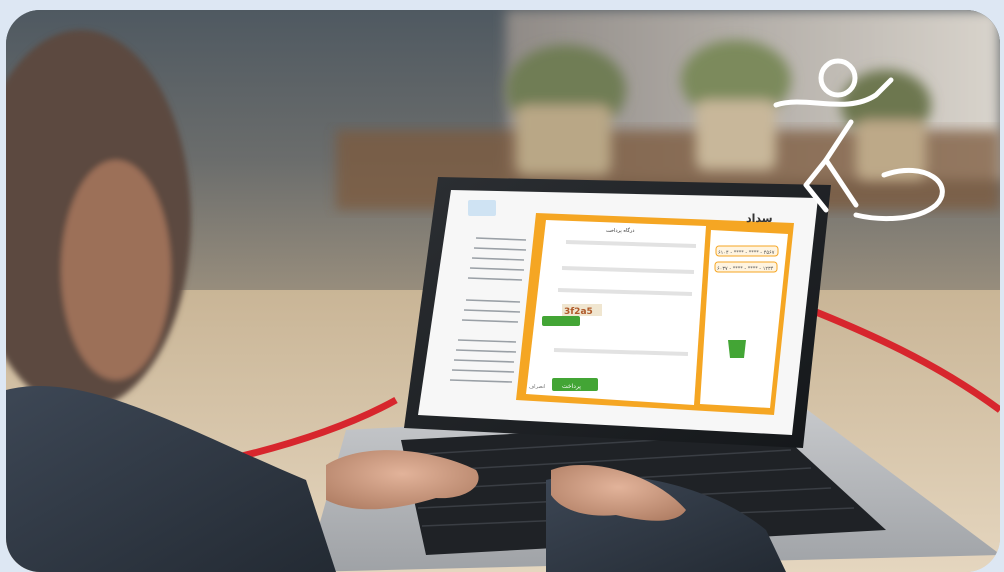 The width and height of the screenshot is (1004, 572). Describe the element at coordinates (746, 253) in the screenshot. I see `card-masked-1: ۶۱۰۴ - **** - **** - ۴۵۶۷` at that location.